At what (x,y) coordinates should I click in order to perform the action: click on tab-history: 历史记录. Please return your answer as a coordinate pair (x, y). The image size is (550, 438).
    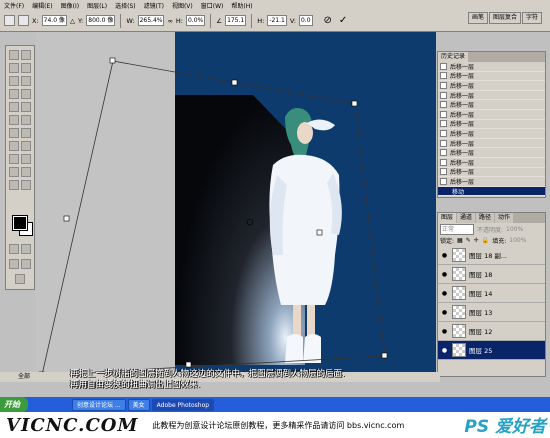
    Looking at the image, I should click on (453, 57).